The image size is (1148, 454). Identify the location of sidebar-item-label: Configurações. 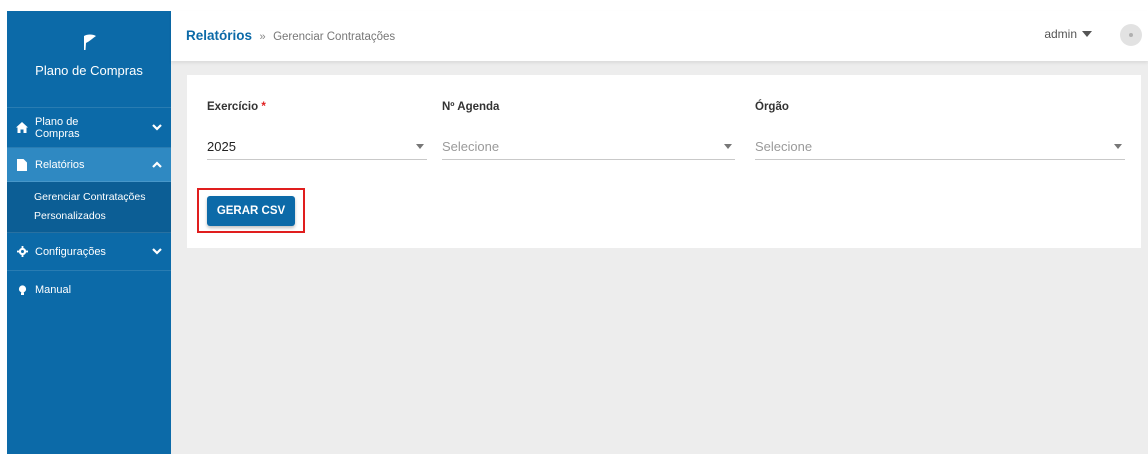
(70, 251).